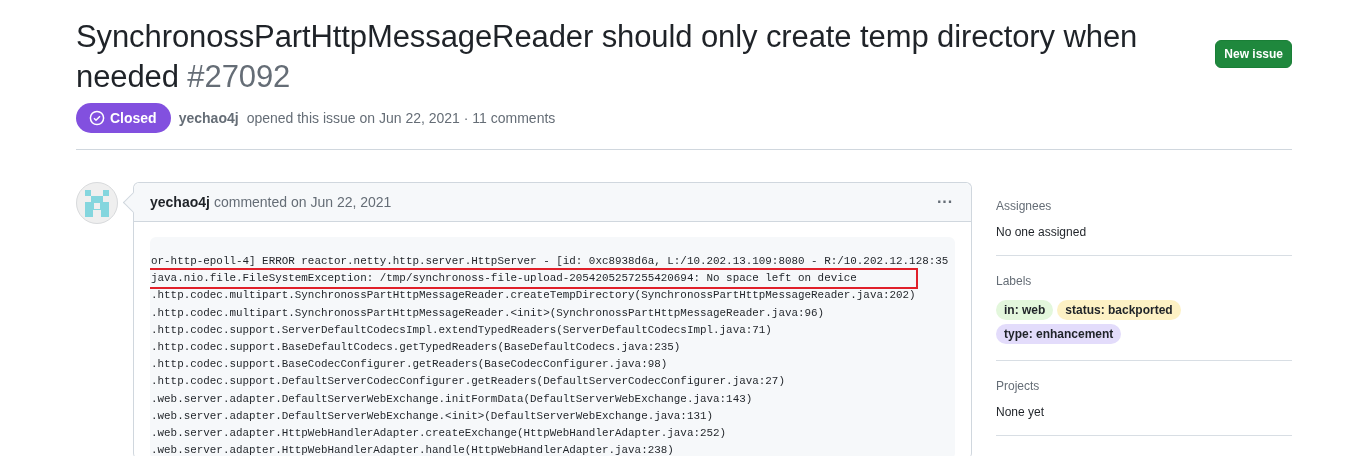 The width and height of the screenshot is (1352, 456). What do you see at coordinates (123, 118) in the screenshot?
I see `status-badge: Closed` at bounding box center [123, 118].